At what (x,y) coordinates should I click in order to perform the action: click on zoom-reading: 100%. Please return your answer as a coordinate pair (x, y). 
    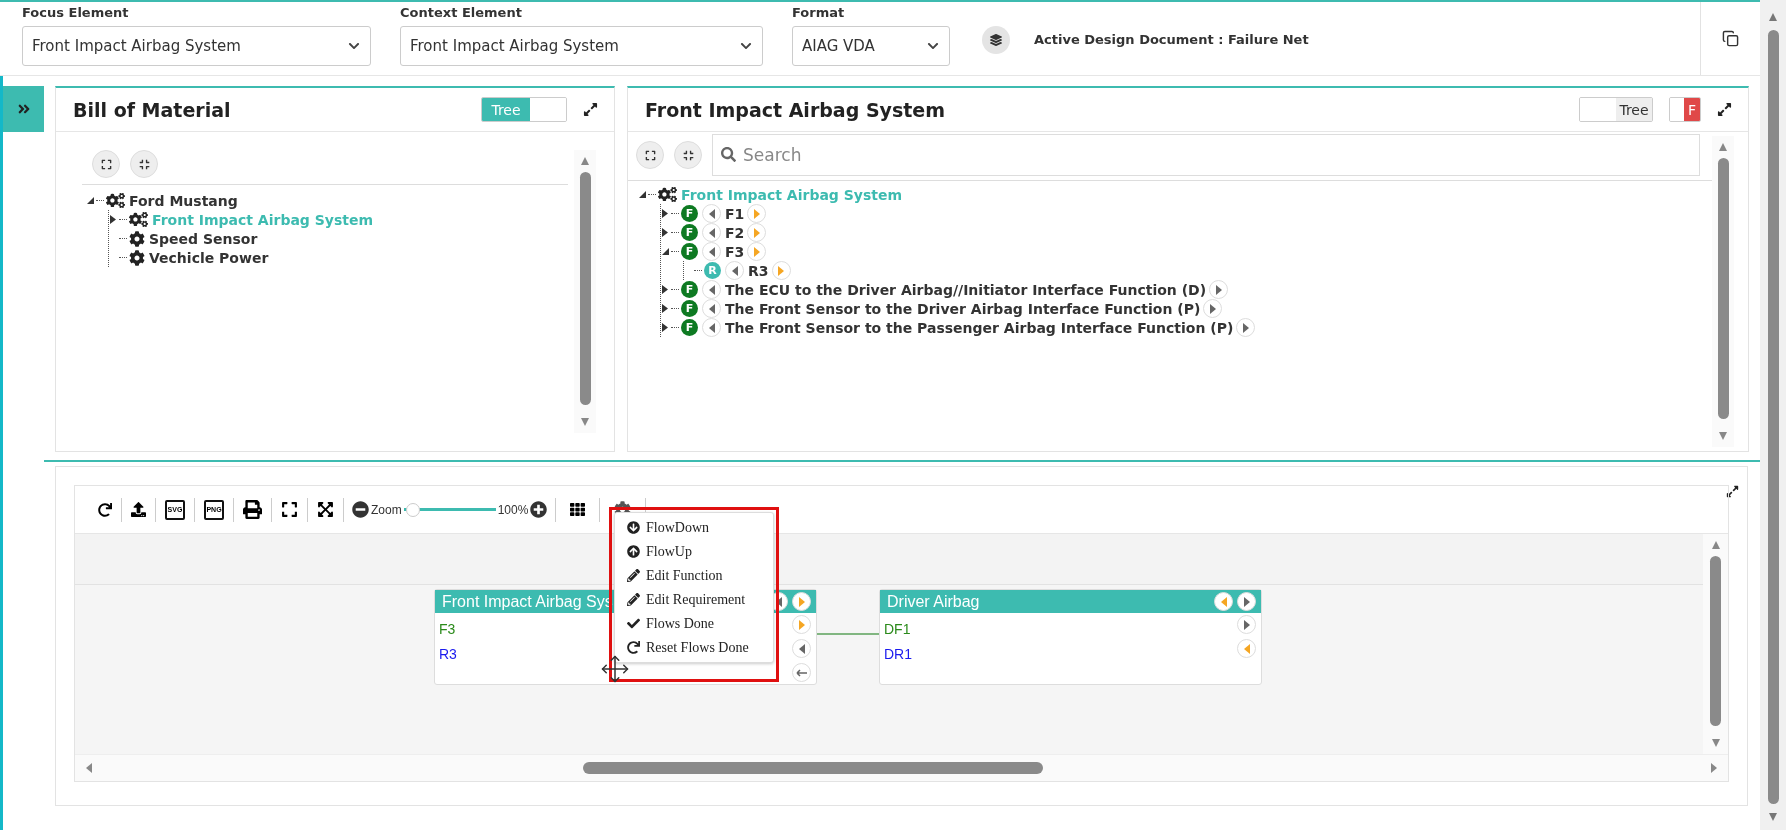
    Looking at the image, I should click on (513, 509).